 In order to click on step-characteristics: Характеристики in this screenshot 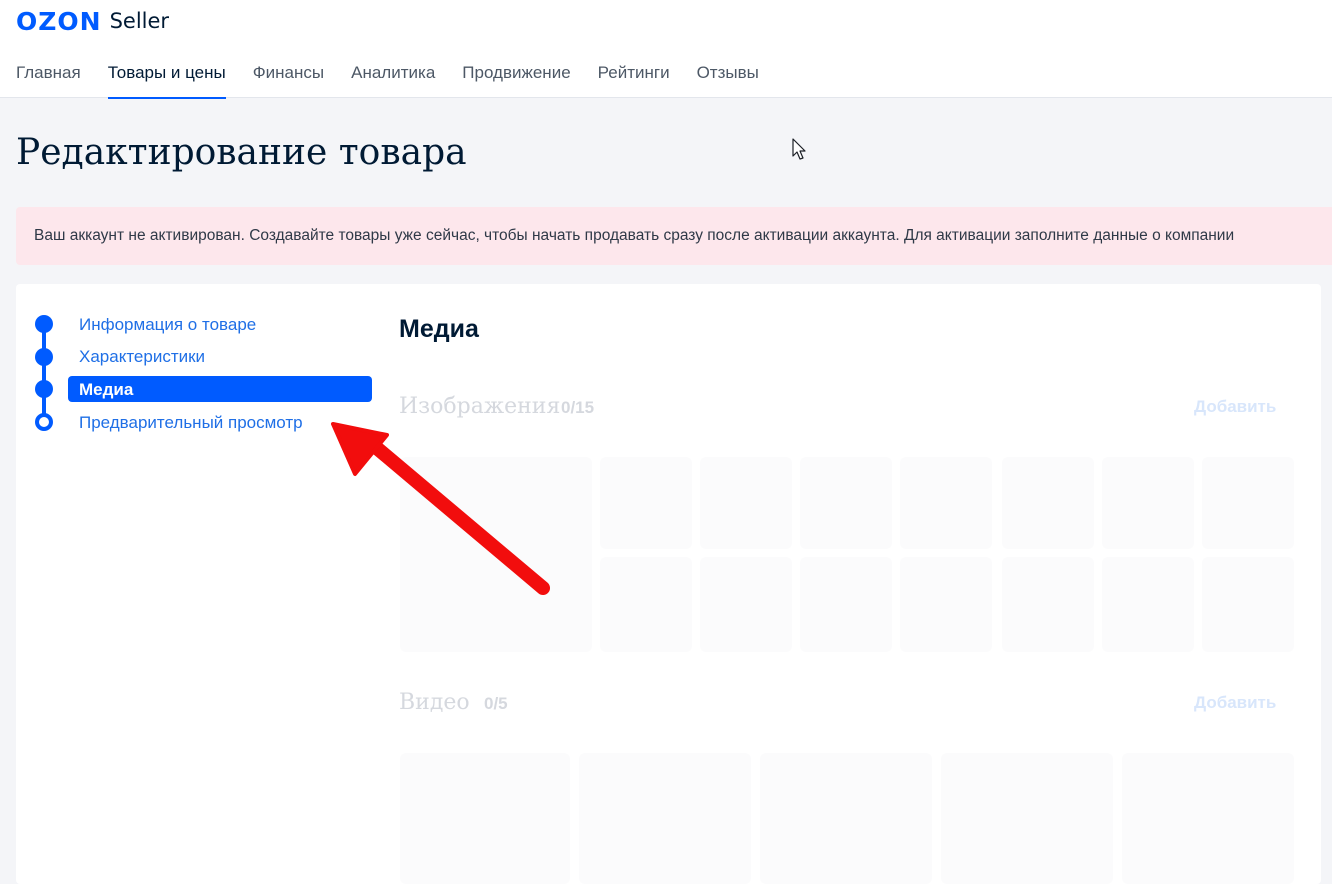, I will do `click(142, 357)`.